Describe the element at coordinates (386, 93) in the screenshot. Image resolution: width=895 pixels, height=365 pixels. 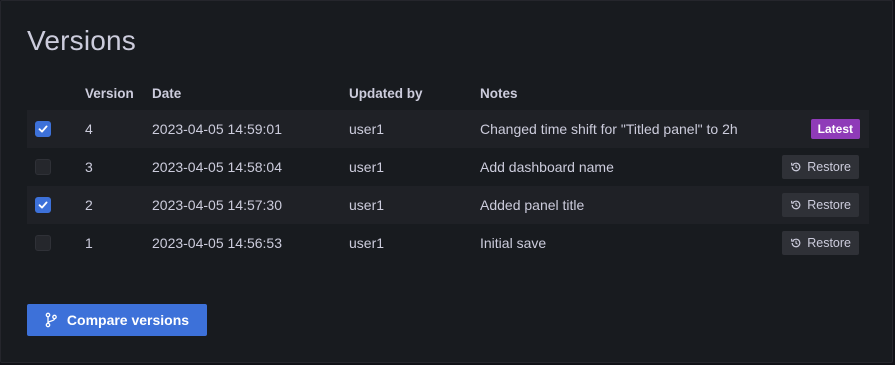
I see `column-header-updated-by: Updated by` at that location.